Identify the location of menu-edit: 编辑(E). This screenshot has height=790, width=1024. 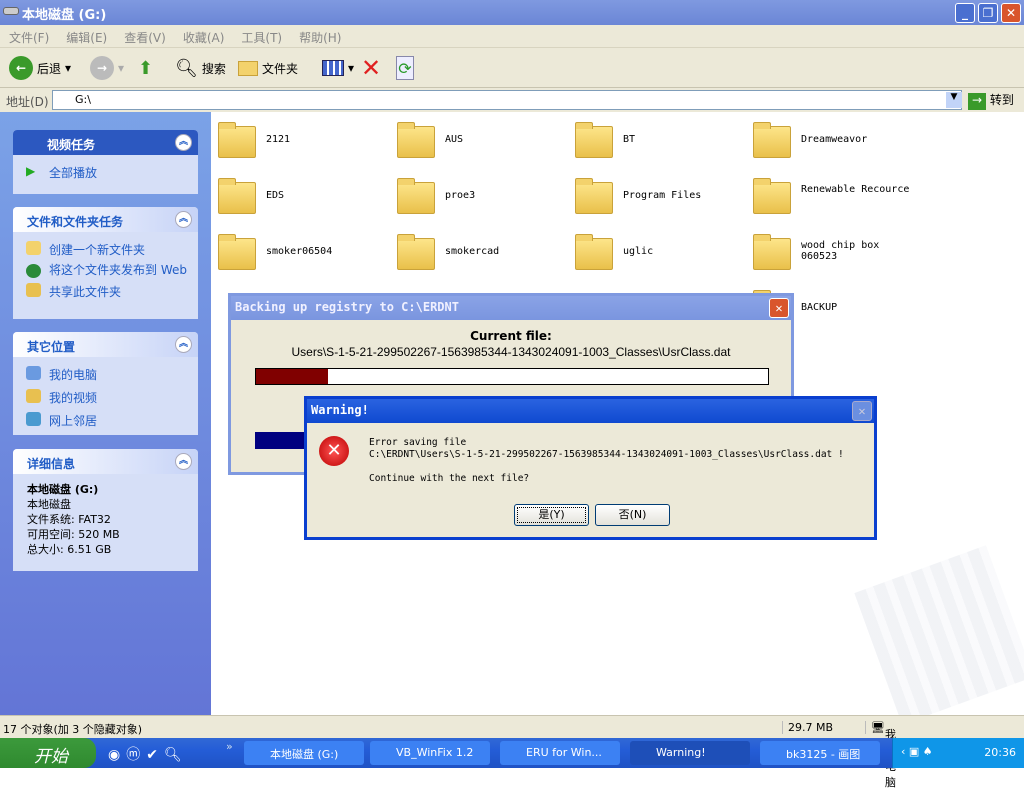
(86, 35).